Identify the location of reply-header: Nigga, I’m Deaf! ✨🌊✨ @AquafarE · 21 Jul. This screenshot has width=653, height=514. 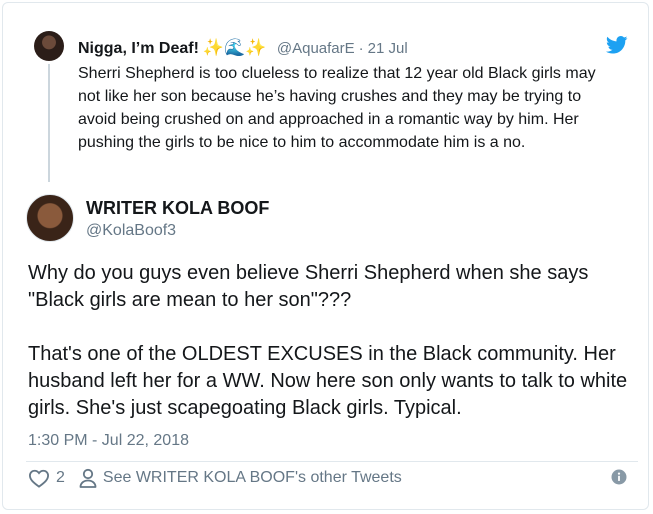
(243, 48).